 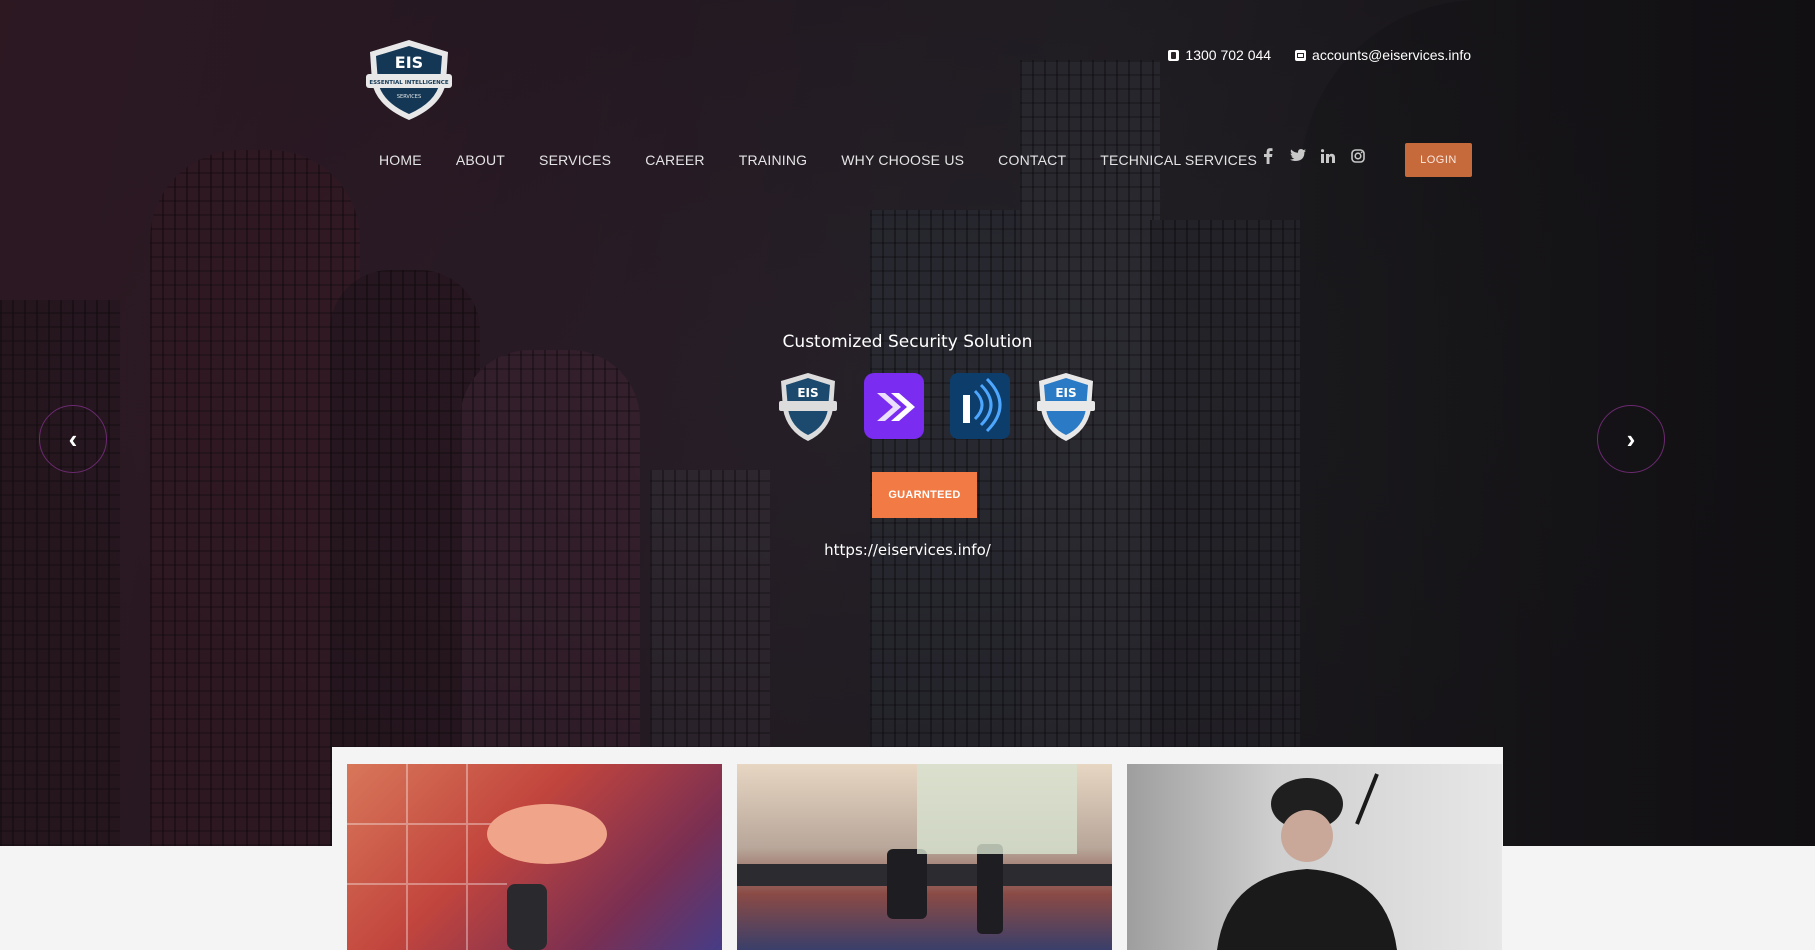 What do you see at coordinates (1328, 156) in the screenshot?
I see `linkedin-icon` at bounding box center [1328, 156].